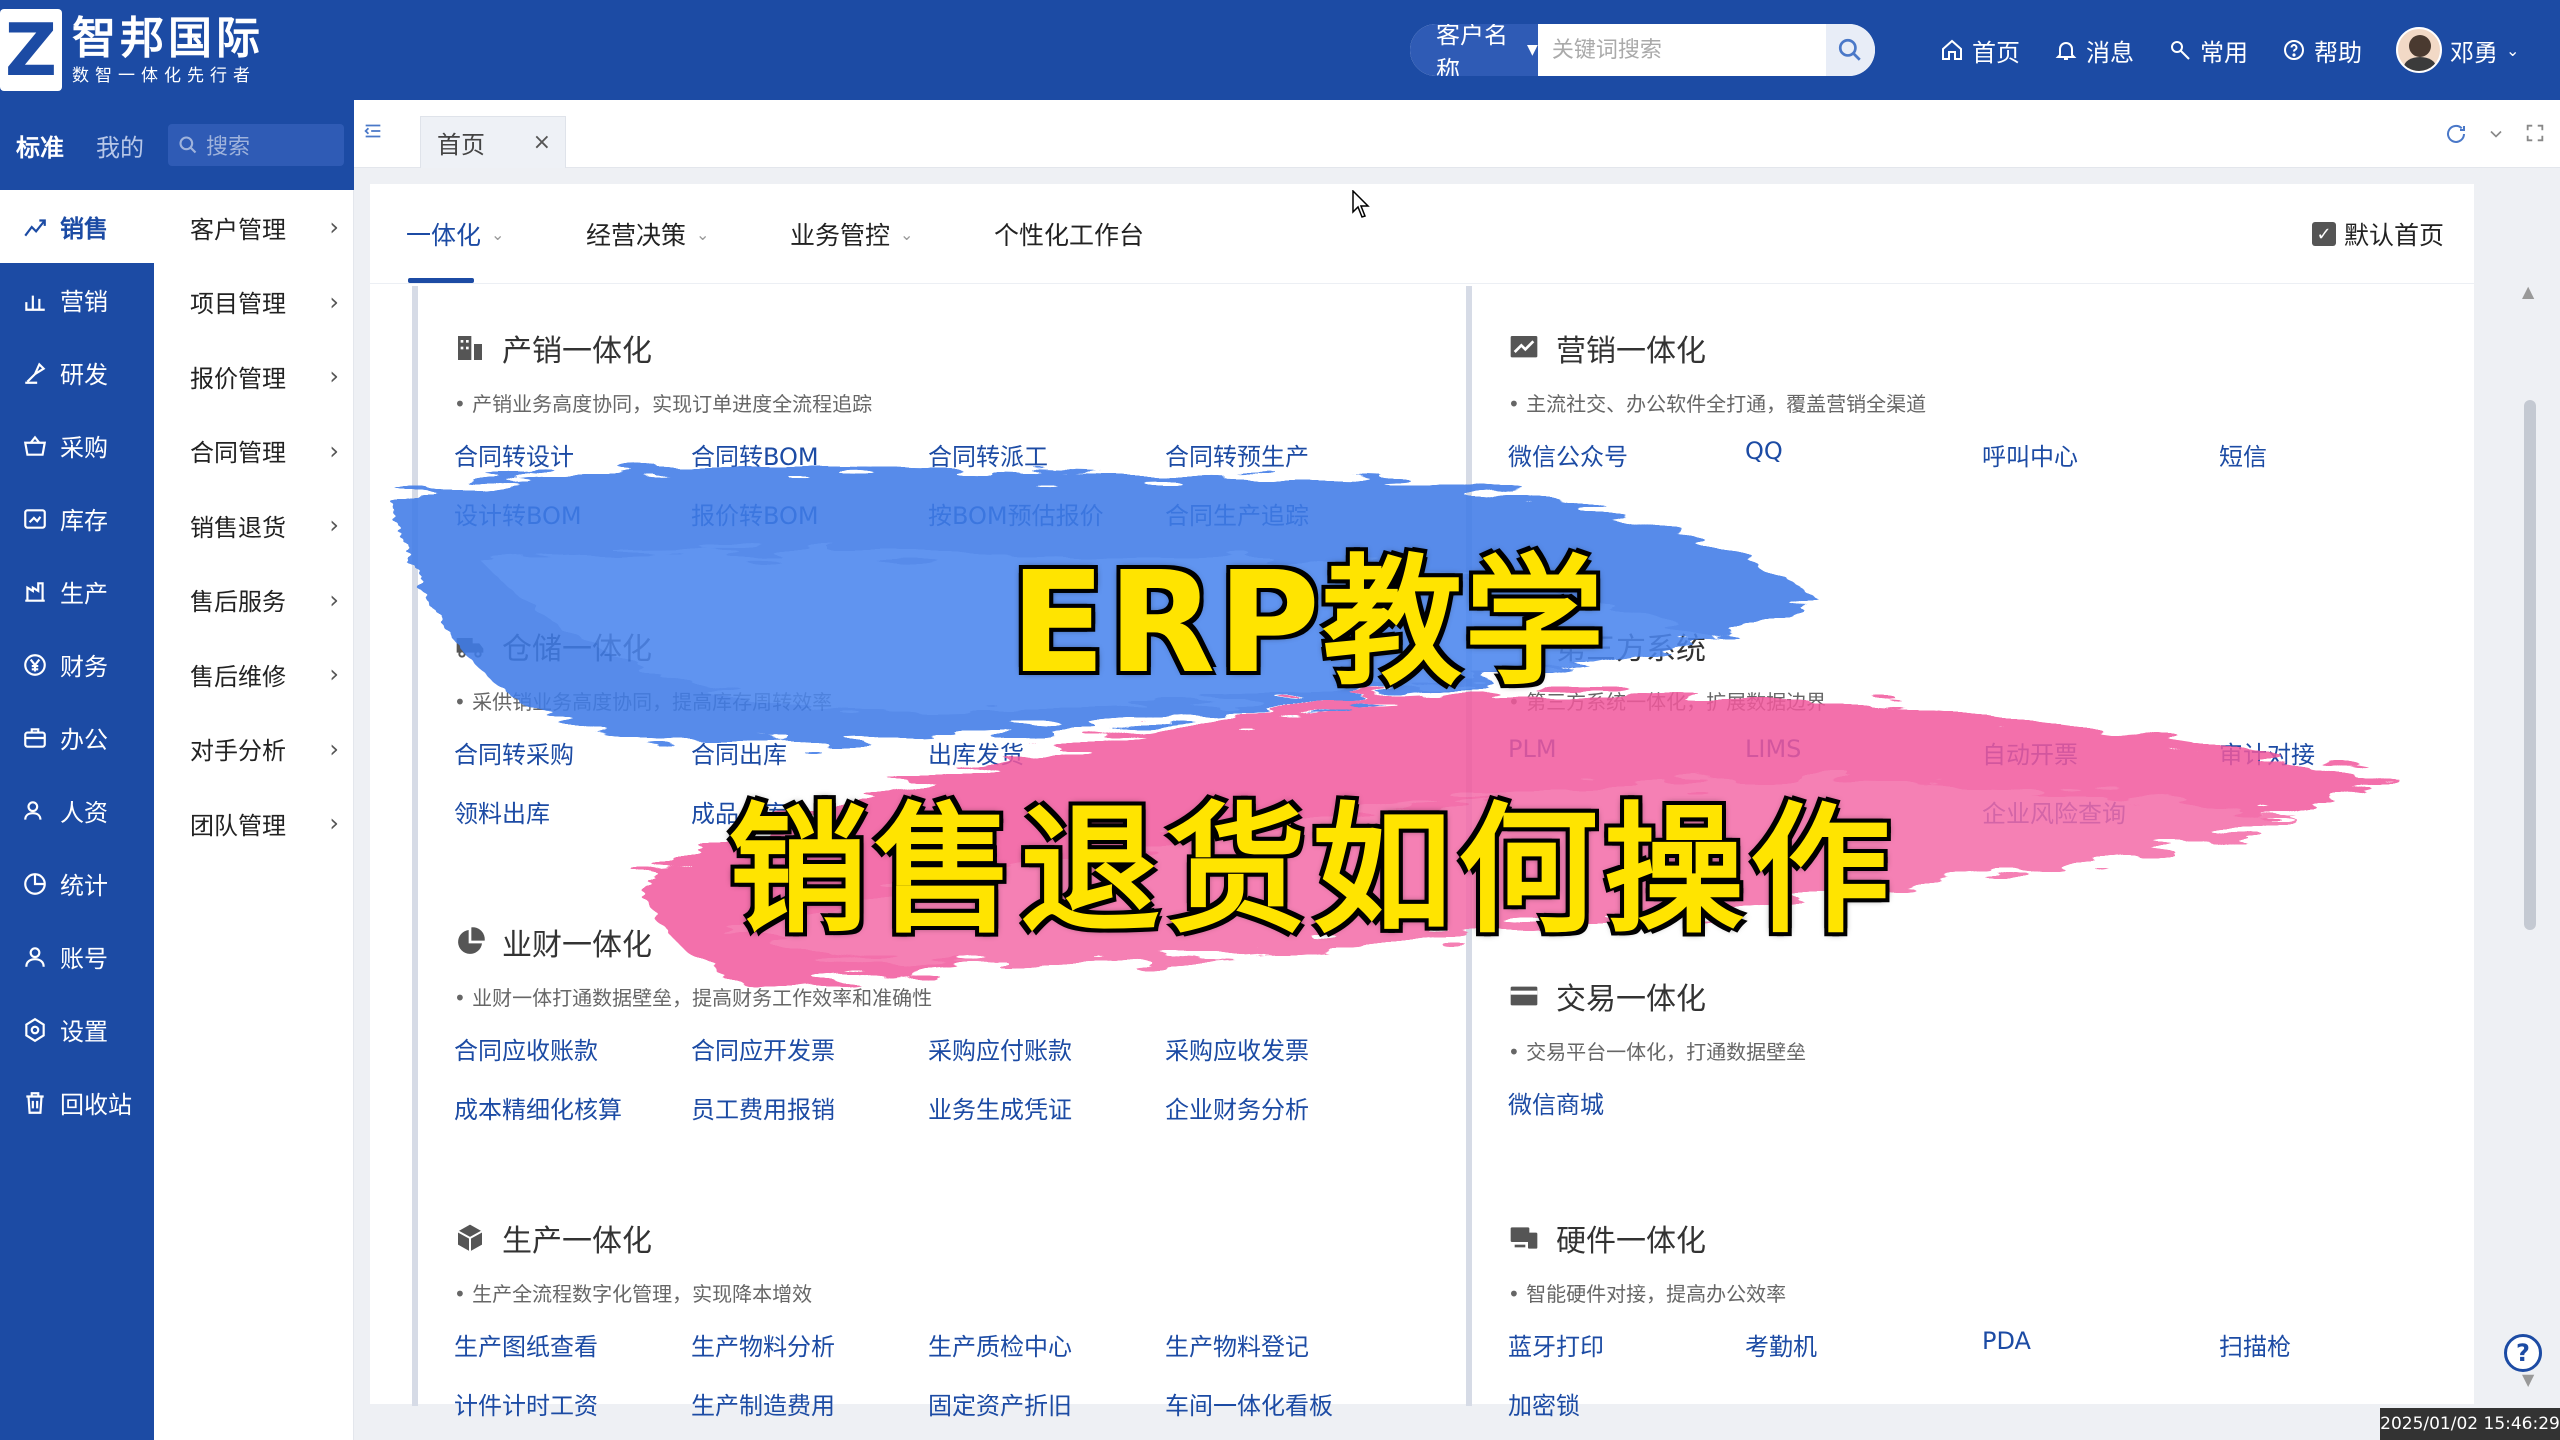 The height and width of the screenshot is (1440, 2560). What do you see at coordinates (2535, 133) in the screenshot?
I see `fullscreen-icon` at bounding box center [2535, 133].